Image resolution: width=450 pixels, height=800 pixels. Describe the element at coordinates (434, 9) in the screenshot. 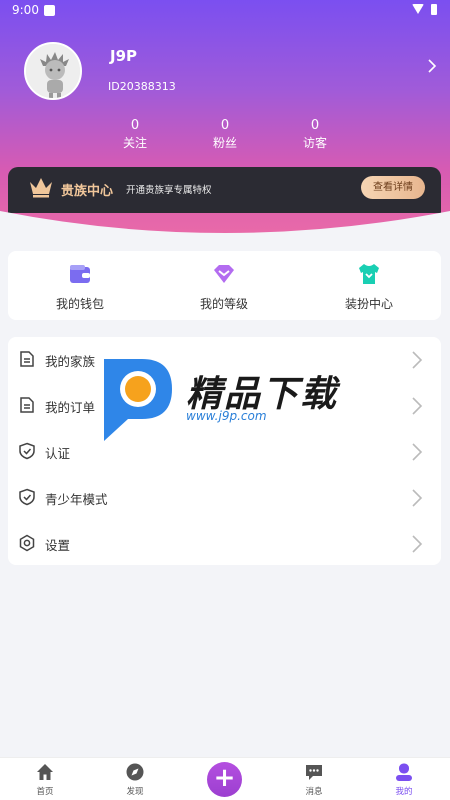

I see `battery-icon` at that location.